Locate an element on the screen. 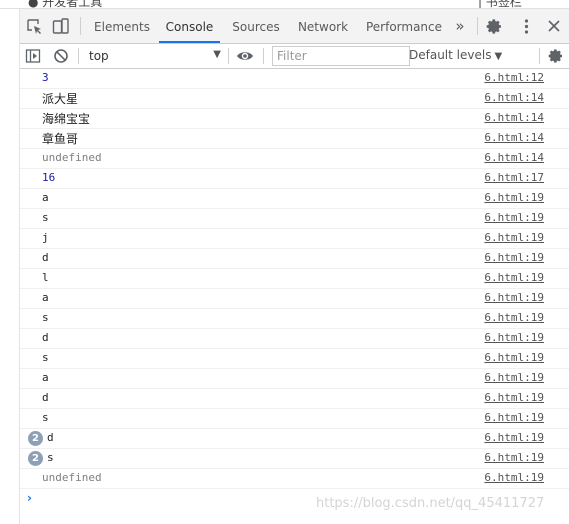 This screenshot has width=569, height=524. console-message: 3 6.html:12 is located at coordinates (294, 79).